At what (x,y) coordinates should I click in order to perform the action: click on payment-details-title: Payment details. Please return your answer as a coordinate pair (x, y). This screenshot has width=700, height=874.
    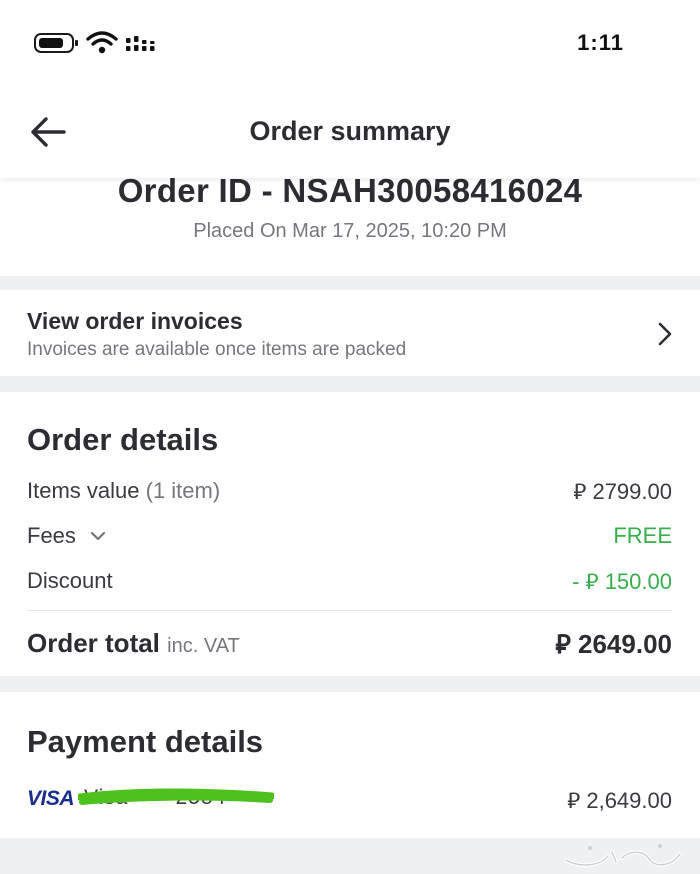
    Looking at the image, I should click on (145, 741).